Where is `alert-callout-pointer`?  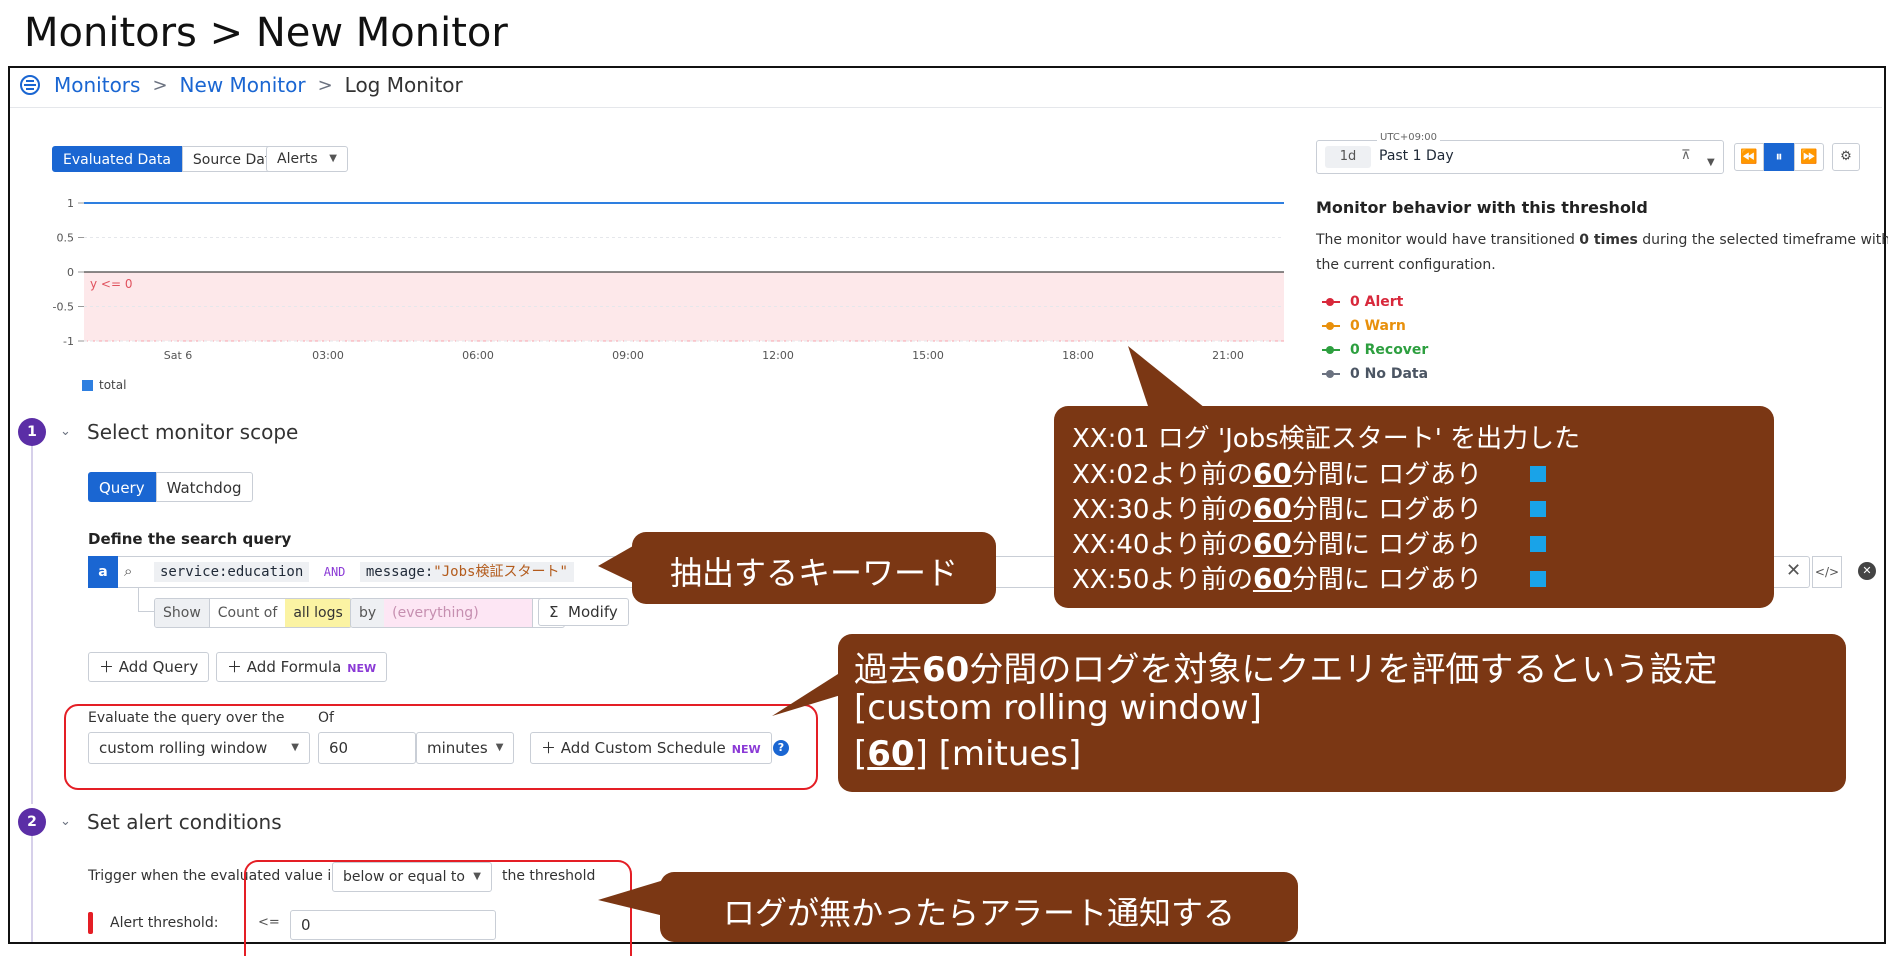 alert-callout-pointer is located at coordinates (631, 898).